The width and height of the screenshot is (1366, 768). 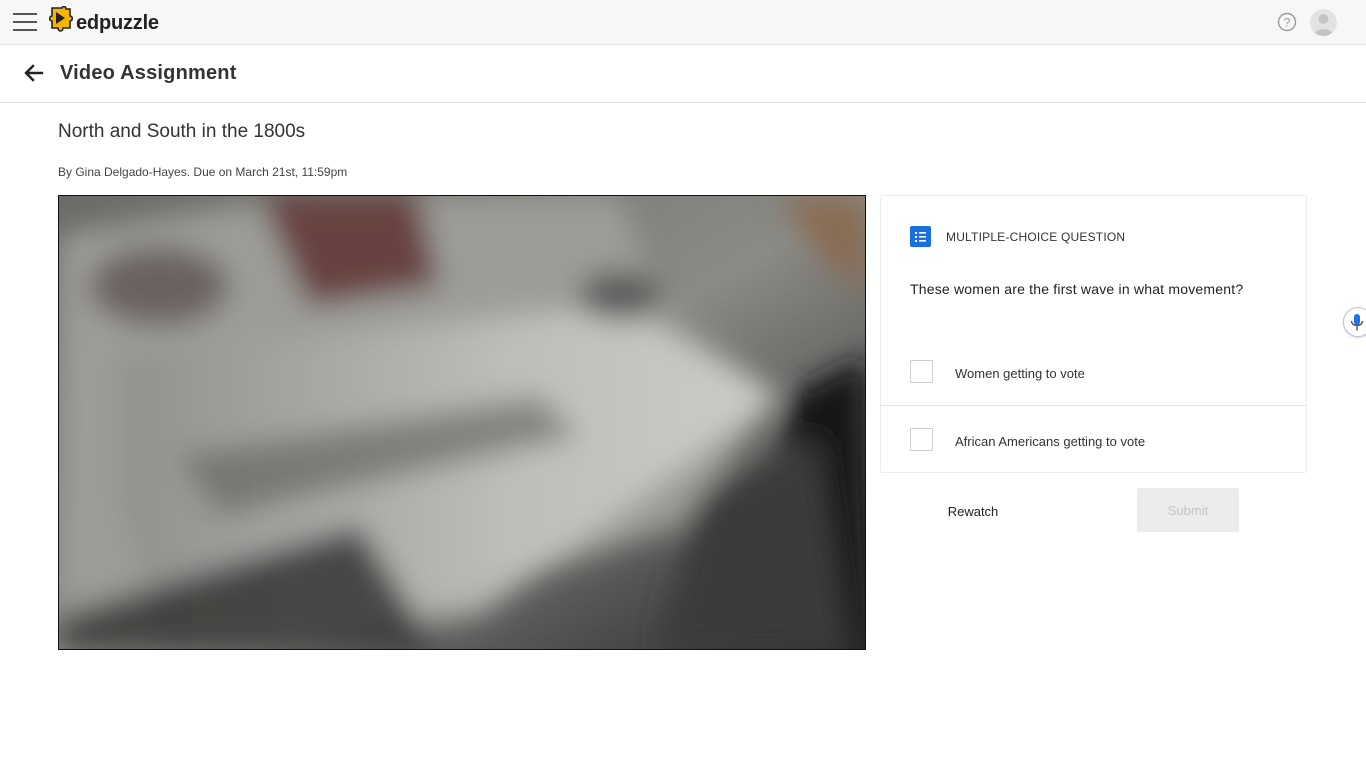 What do you see at coordinates (1323, 22) in the screenshot?
I see `user-avatar-icon` at bounding box center [1323, 22].